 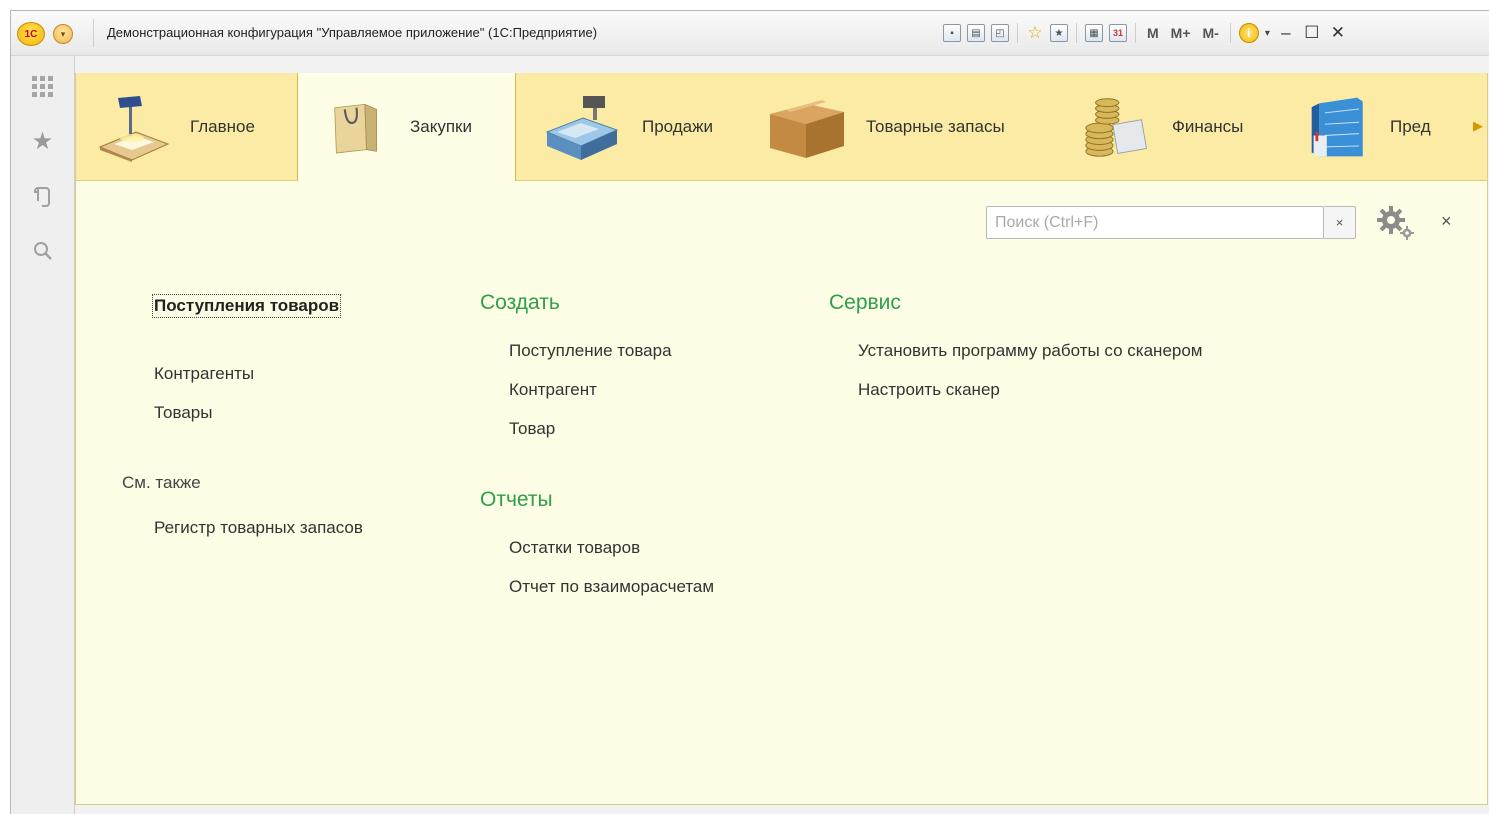 I want to click on cardboard-box-icon, so click(x=807, y=128).